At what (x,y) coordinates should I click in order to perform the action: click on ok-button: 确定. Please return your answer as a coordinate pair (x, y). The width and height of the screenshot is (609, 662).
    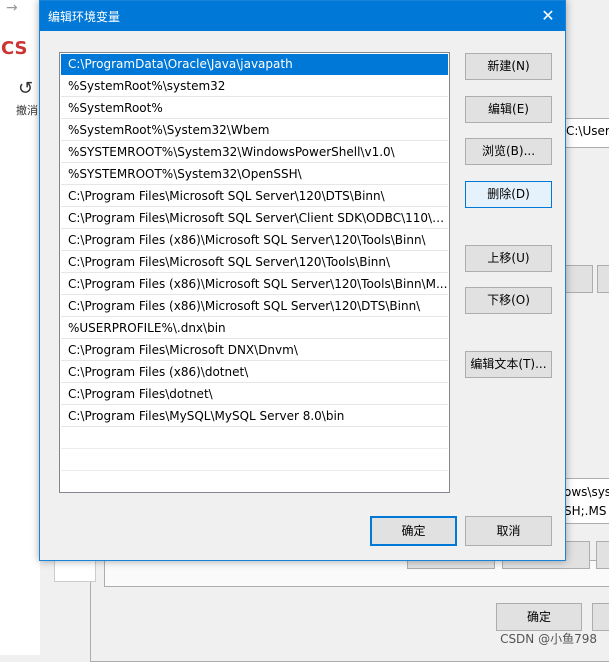
    Looking at the image, I should click on (413, 531).